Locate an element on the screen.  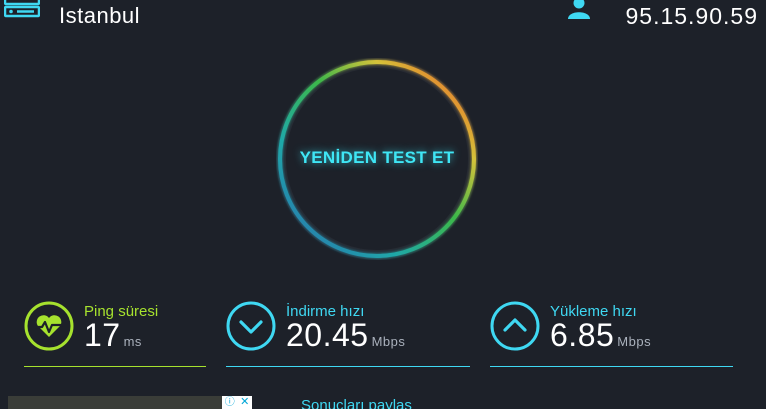
user-icon is located at coordinates (579, 11).